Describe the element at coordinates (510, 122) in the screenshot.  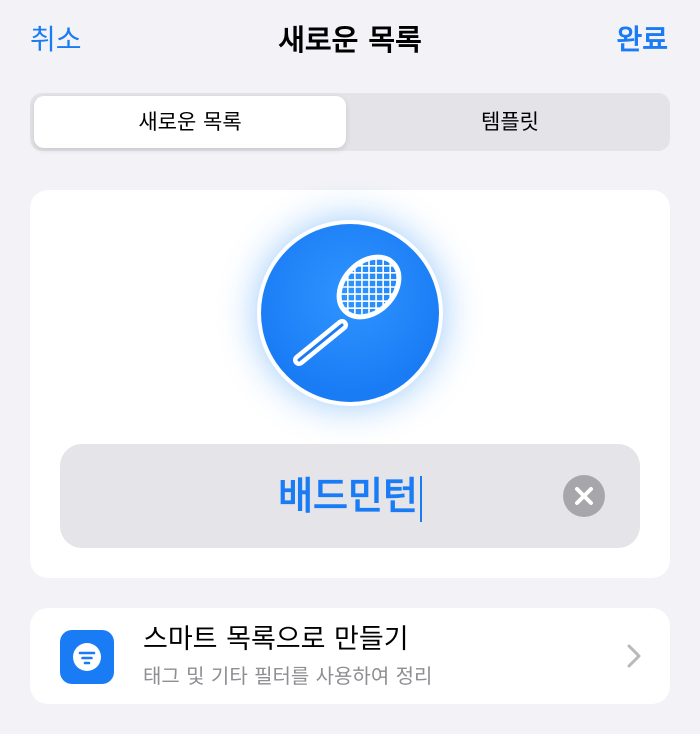
I see `segment-template: 템플릿` at that location.